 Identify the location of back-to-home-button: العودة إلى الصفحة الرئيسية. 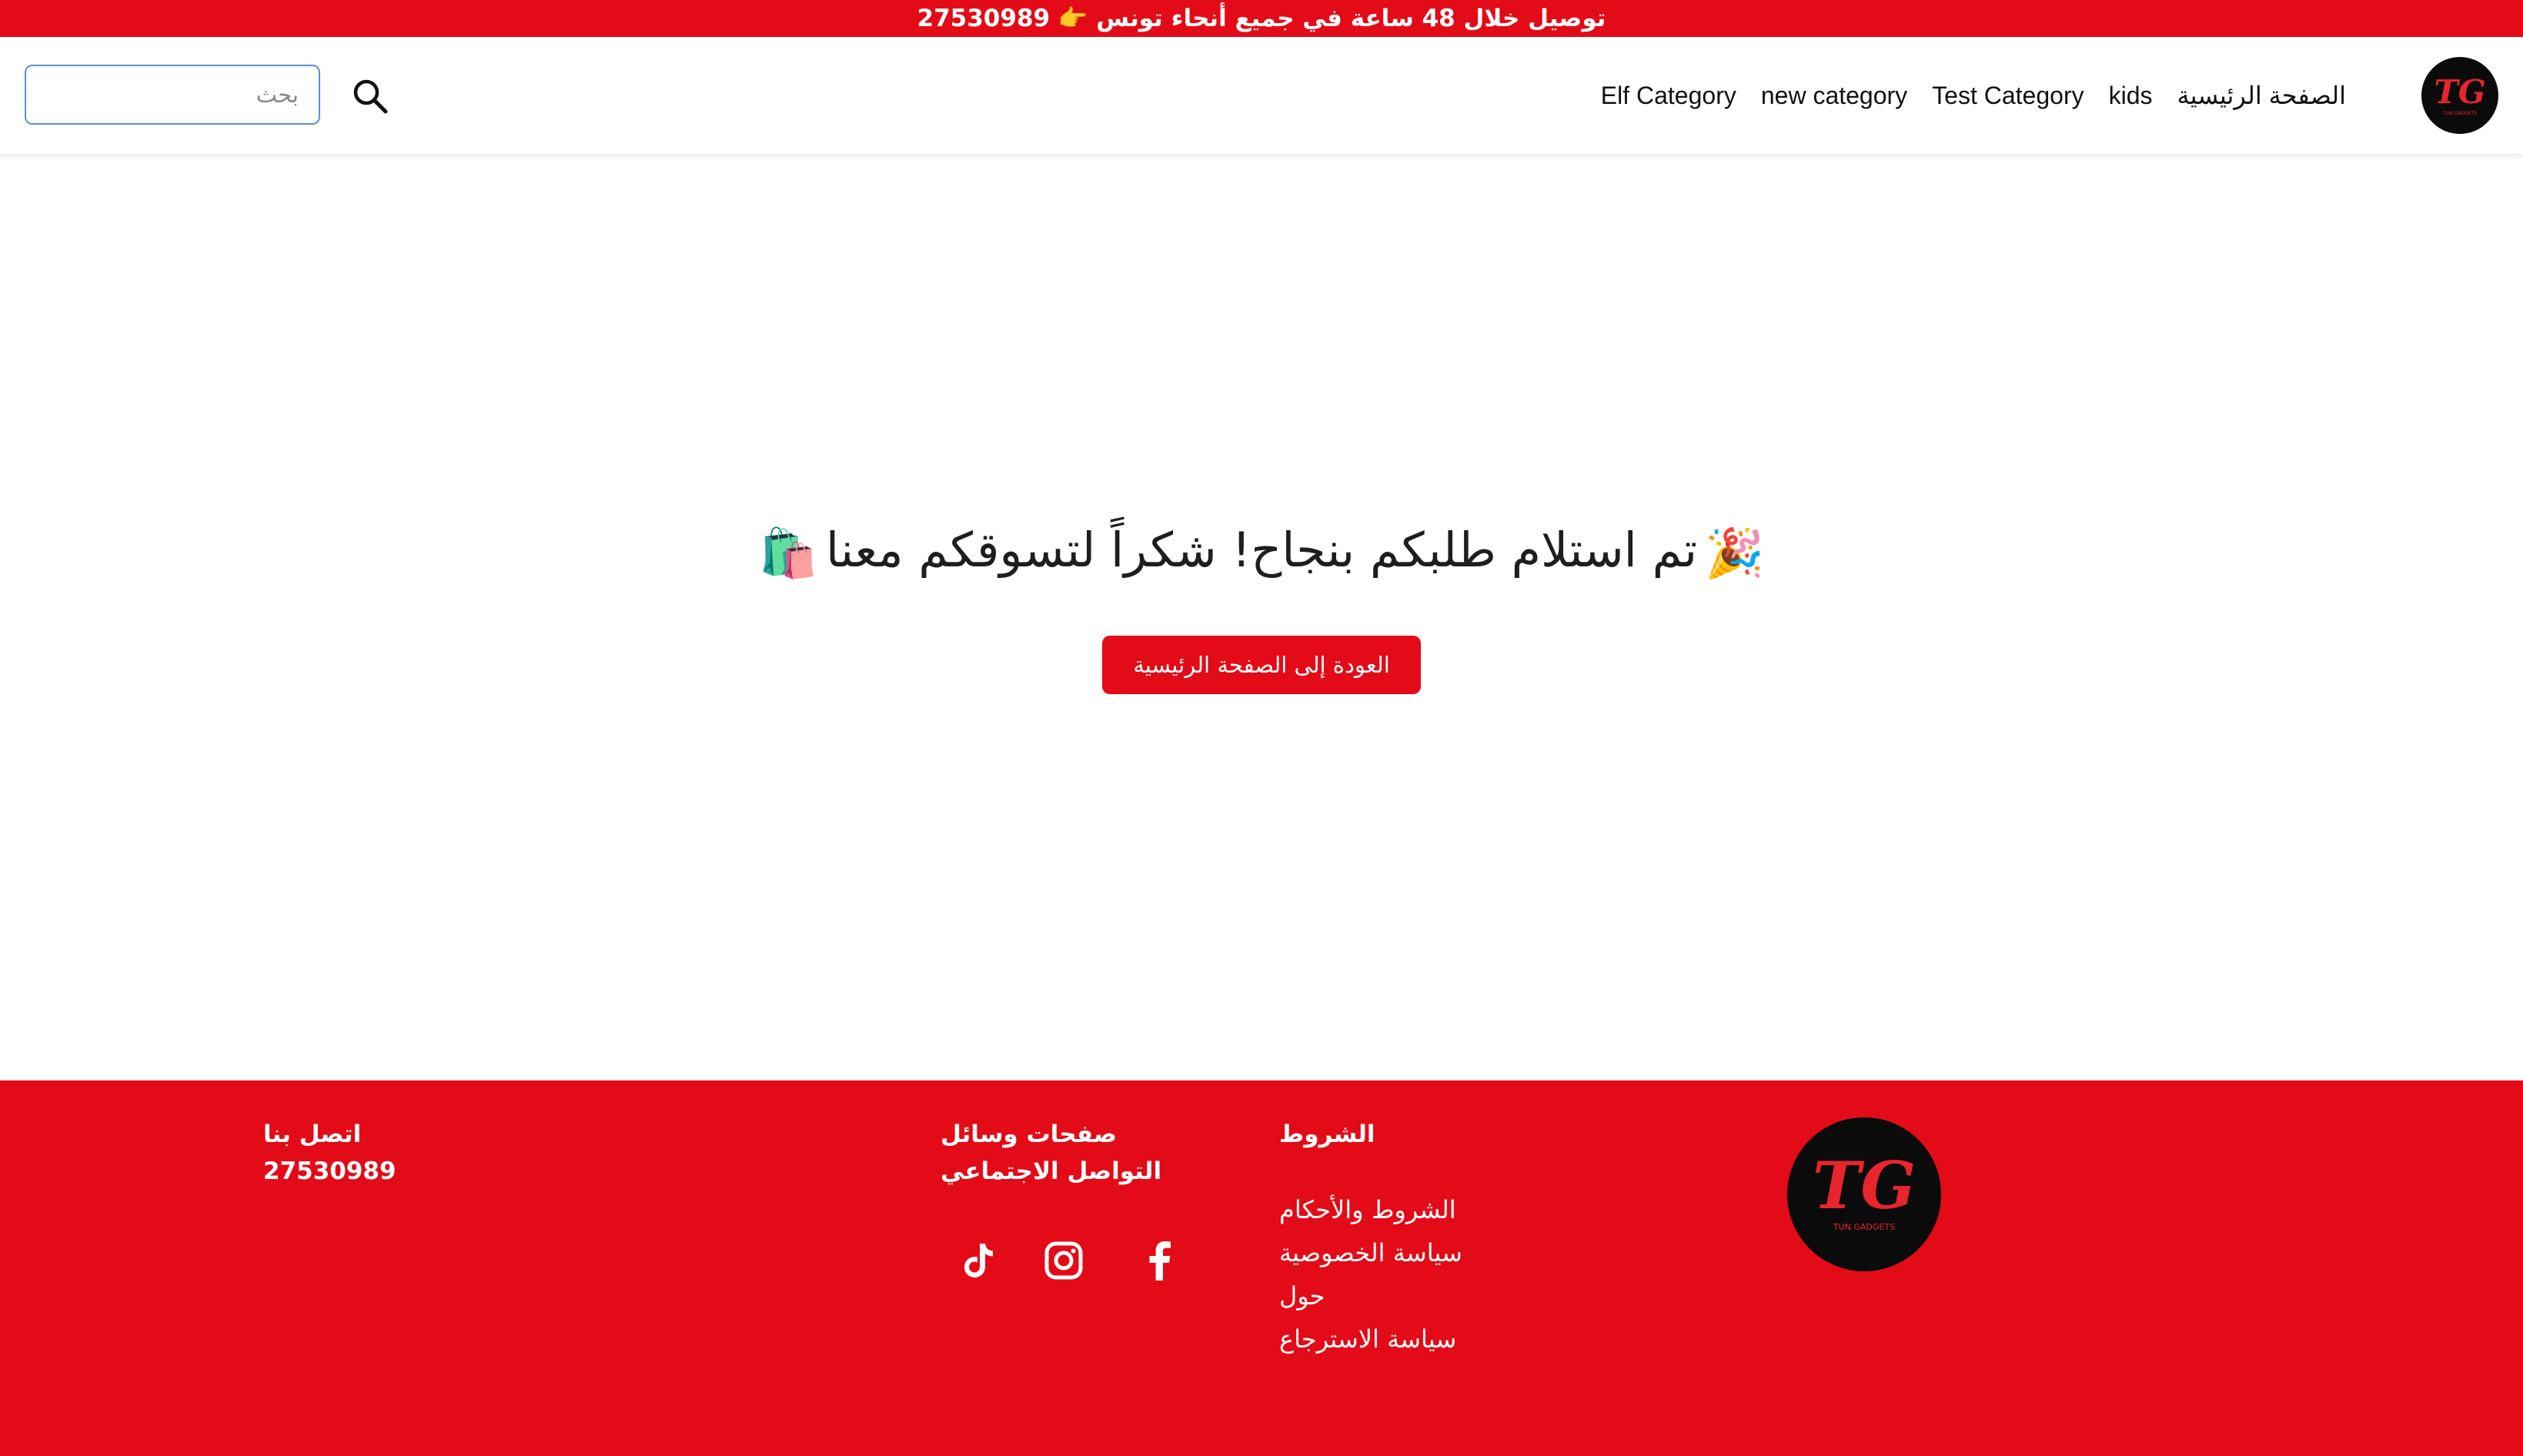
(1261, 665).